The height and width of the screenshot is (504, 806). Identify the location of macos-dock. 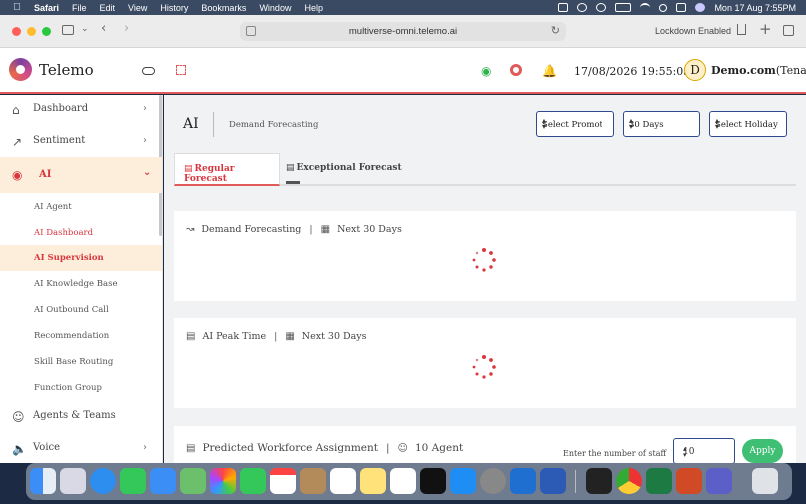
(409, 481).